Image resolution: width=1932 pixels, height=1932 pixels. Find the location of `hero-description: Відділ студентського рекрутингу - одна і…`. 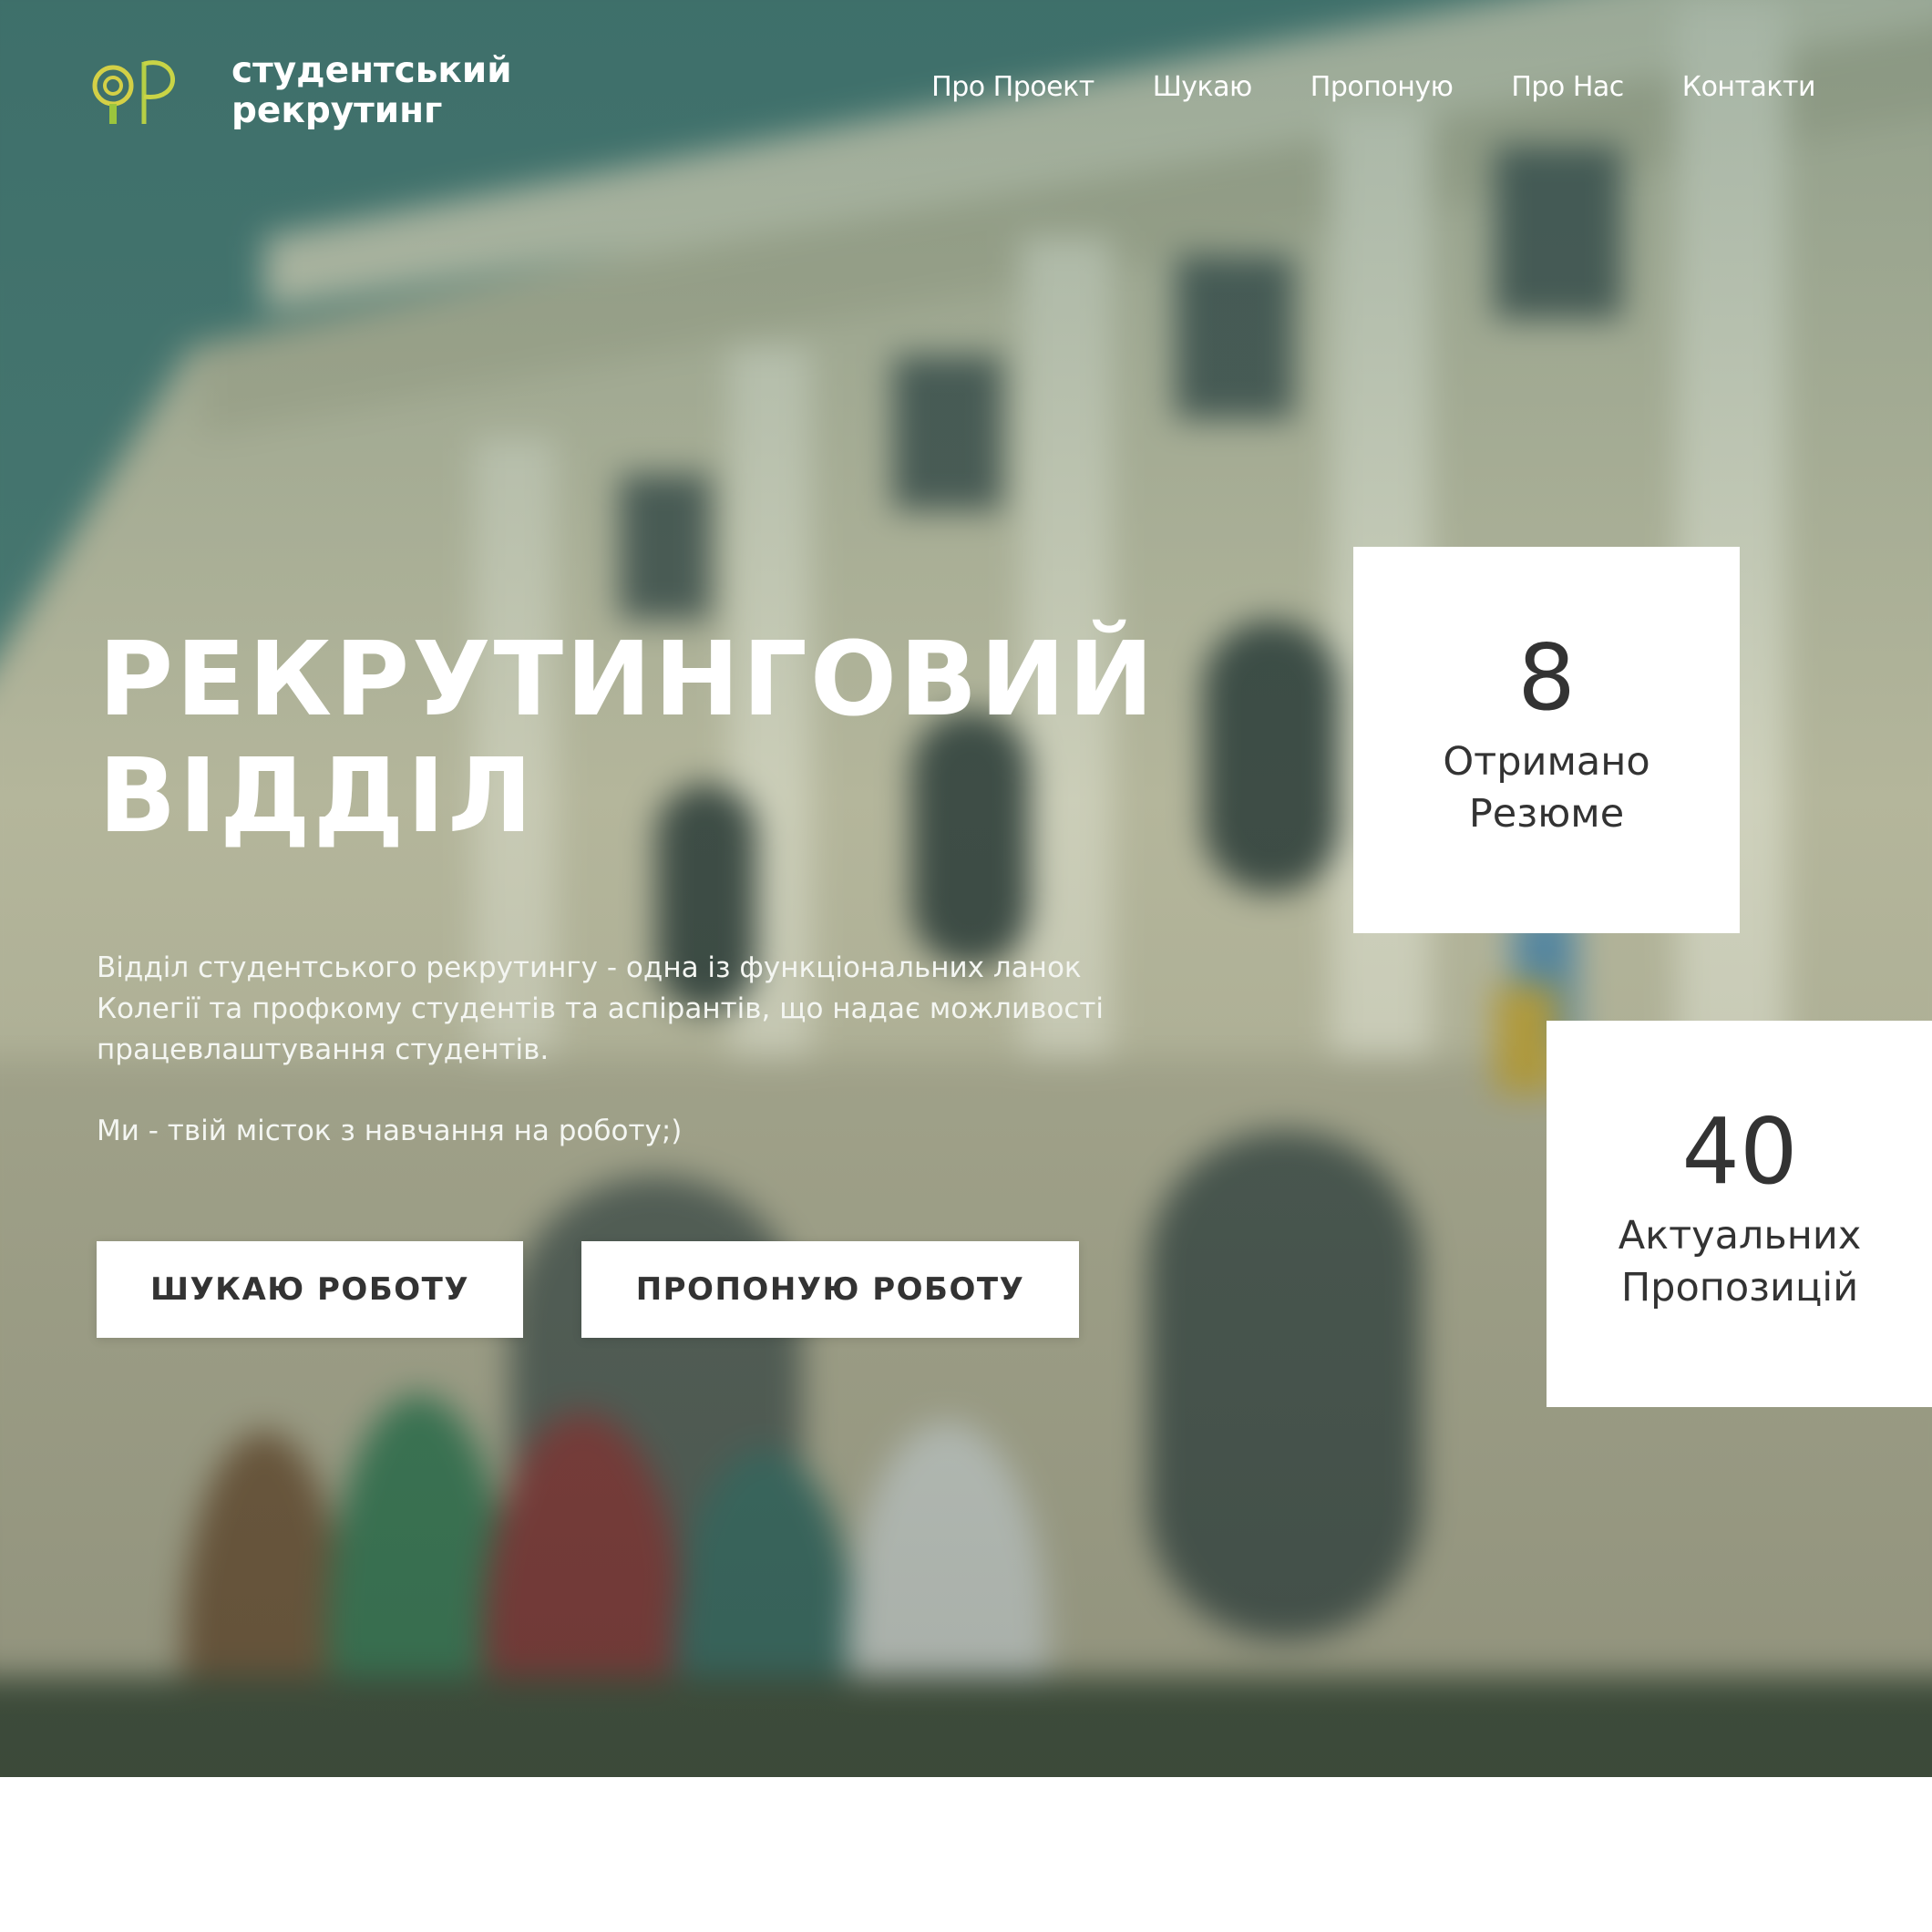

hero-description: Відділ студентського рекрутингу - одна і… is located at coordinates (601, 1008).